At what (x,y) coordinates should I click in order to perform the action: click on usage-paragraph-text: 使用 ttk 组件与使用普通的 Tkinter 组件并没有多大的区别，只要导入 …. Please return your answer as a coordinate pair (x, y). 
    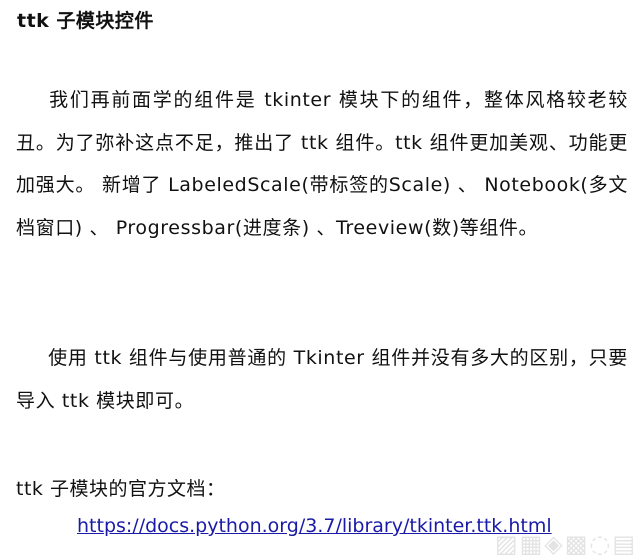
    Looking at the image, I should click on (322, 379).